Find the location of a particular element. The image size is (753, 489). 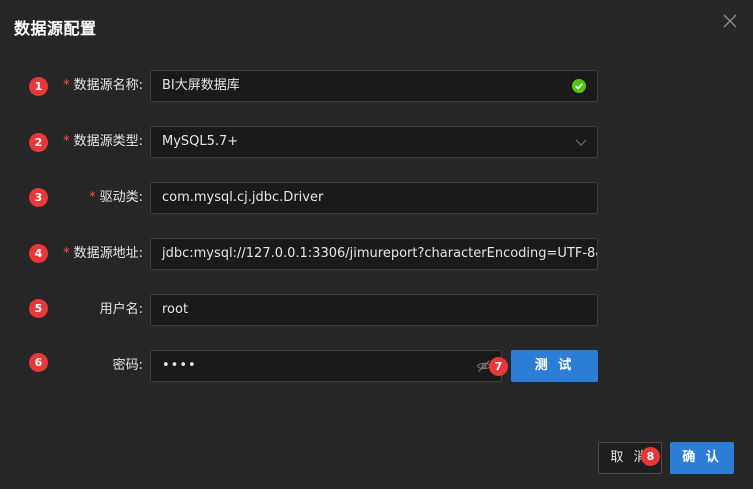

field-password: 6 密码: •••• 7 测 试 is located at coordinates (376, 366).